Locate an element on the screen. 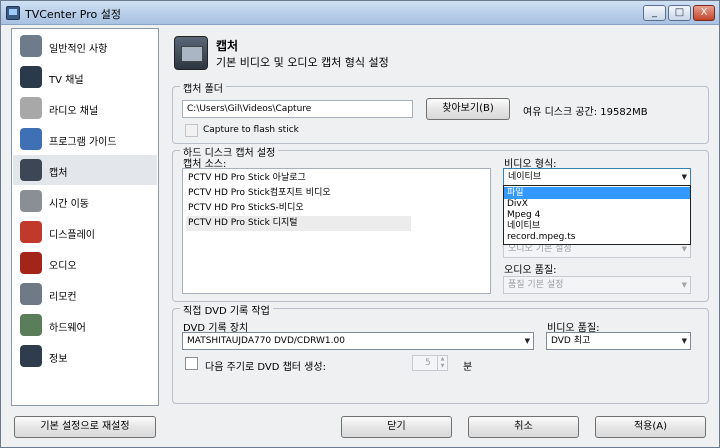 The height and width of the screenshot is (448, 720). sidebar-item-tv: TV 채널 is located at coordinates (85, 77).